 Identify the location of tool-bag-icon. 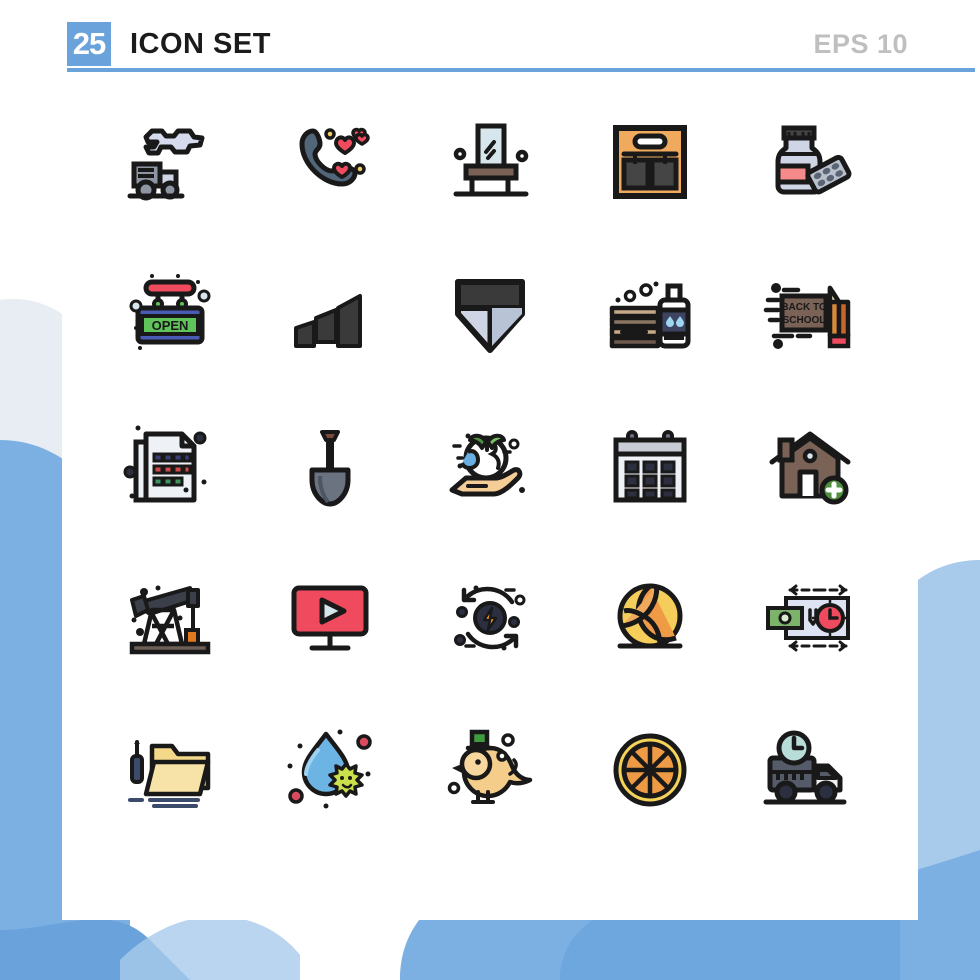
(650, 162).